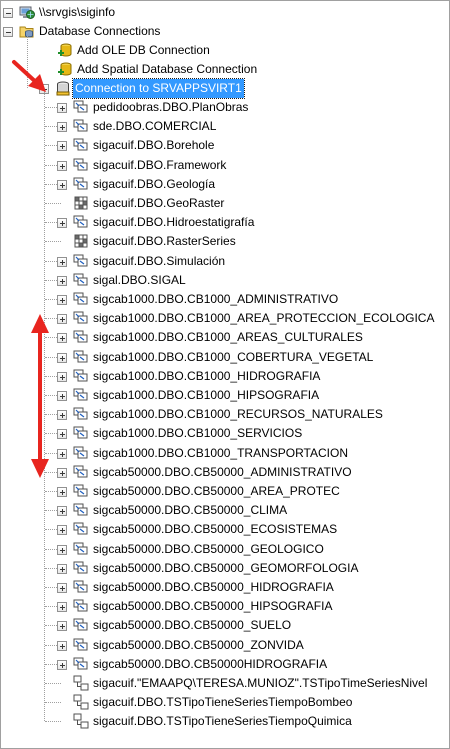  Describe the element at coordinates (222, 472) in the screenshot. I see `tree-item-label: sigcab50000.DBO.CB50000_ADMINISTRATIVO` at that location.